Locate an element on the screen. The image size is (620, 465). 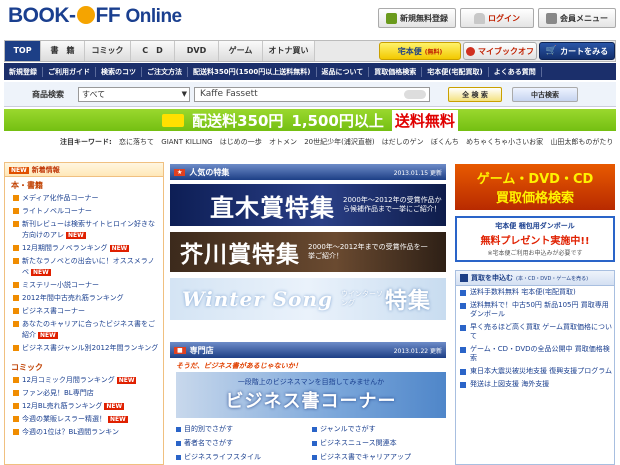
business-link: ジャンルでさがす is located at coordinates (344, 429).